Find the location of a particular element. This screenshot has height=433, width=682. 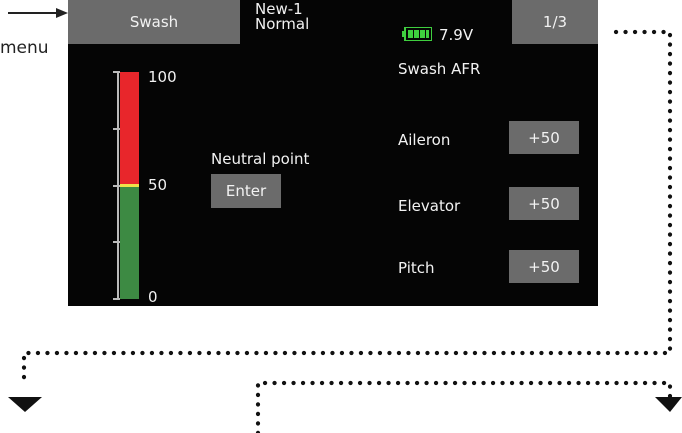

gauge-label-50: 50 is located at coordinates (158, 185).